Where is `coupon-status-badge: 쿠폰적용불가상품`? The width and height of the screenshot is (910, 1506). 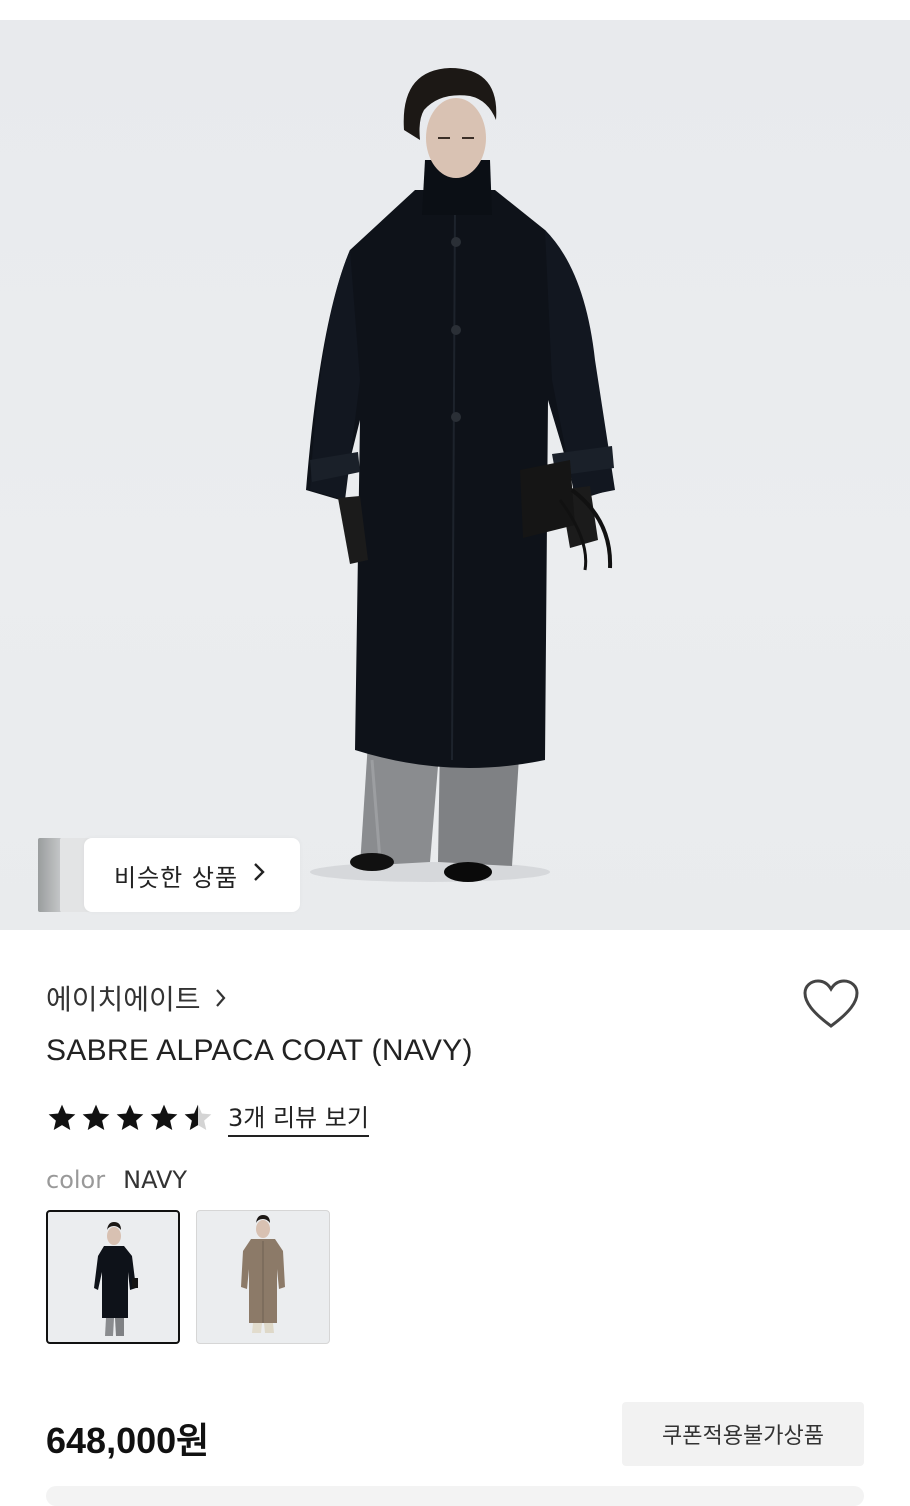
coupon-status-badge: 쿠폰적용불가상품 is located at coordinates (743, 1434).